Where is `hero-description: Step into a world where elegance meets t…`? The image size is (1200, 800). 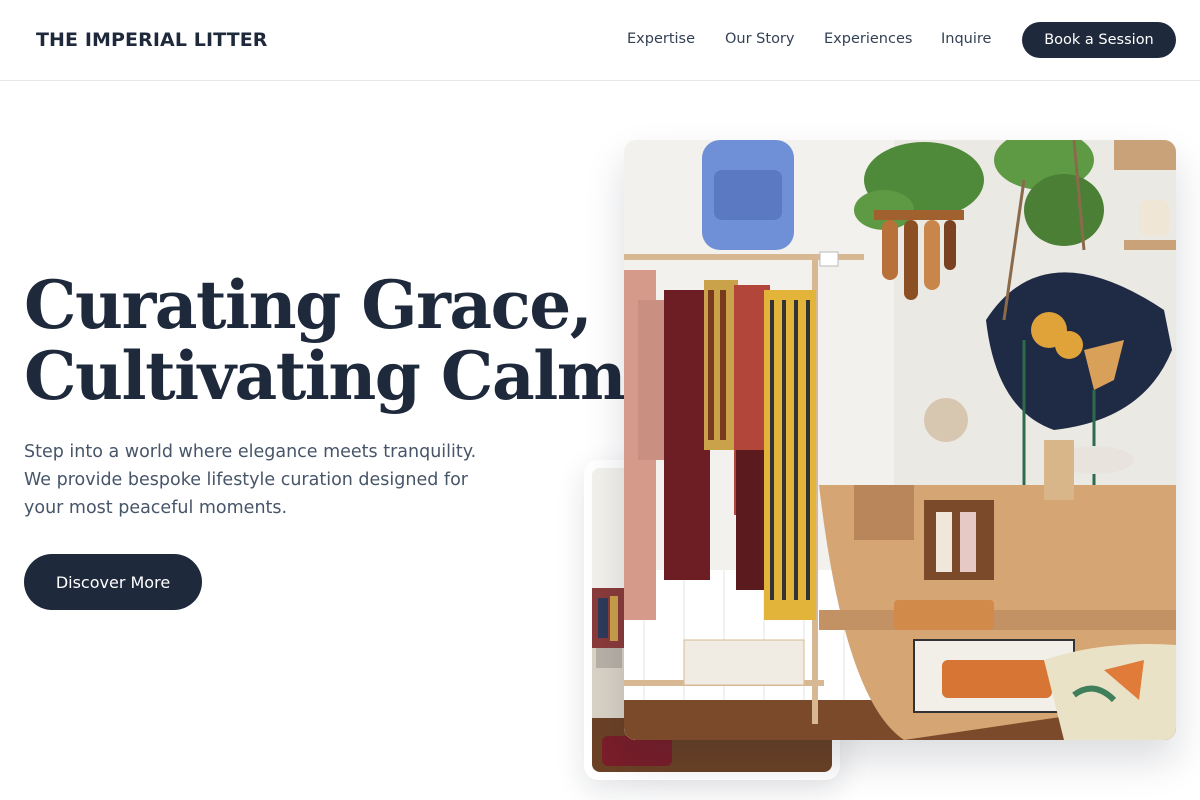
hero-description: Step into a world where elegance meets t… is located at coordinates (250, 480).